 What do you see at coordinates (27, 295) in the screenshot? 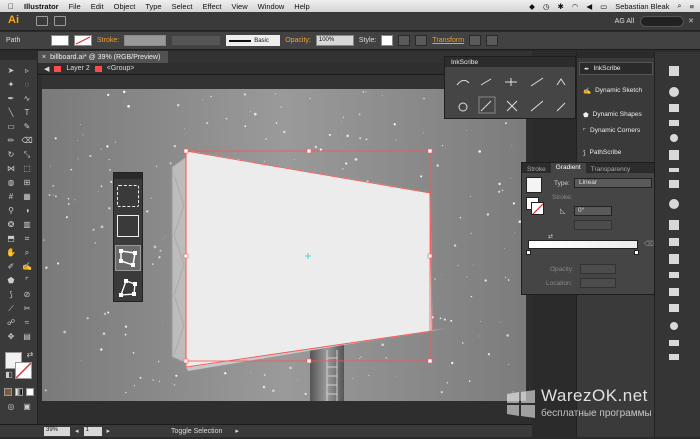
I see `smart-remove-tool-icon: ⊘` at bounding box center [27, 295].